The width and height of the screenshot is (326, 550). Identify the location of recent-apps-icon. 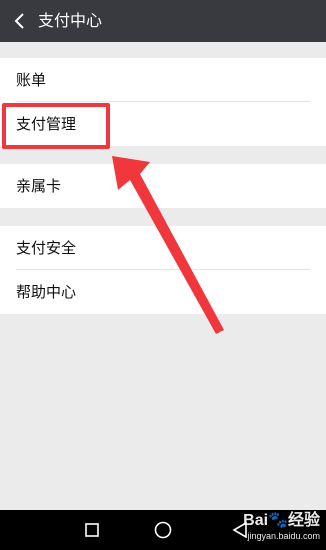
(92, 530).